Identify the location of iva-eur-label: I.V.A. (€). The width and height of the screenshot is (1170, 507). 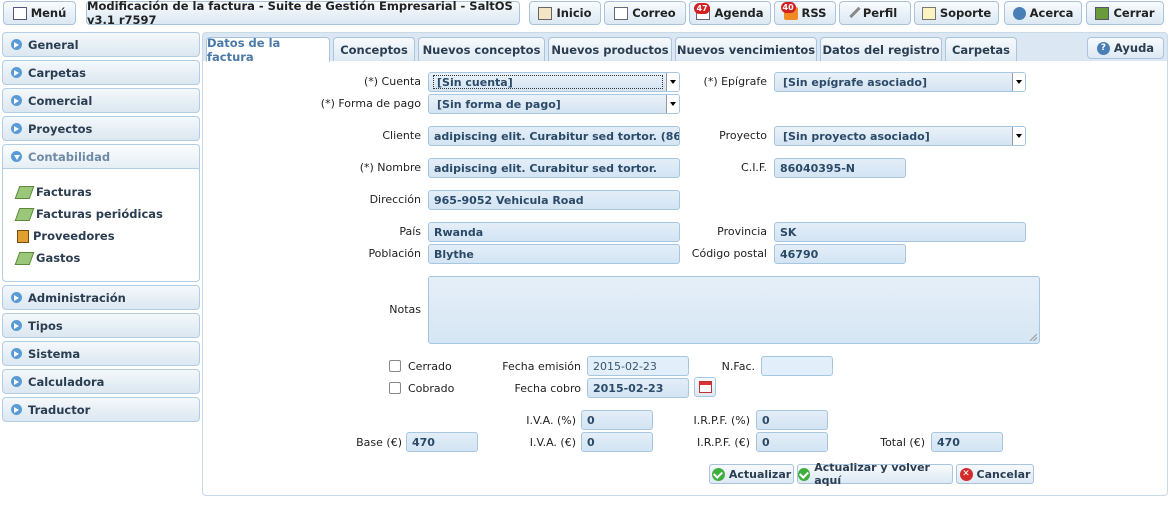
(552, 442).